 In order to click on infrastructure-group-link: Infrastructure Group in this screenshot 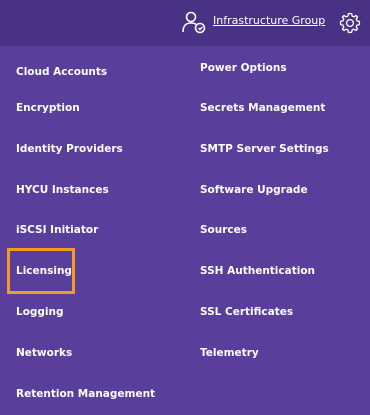, I will do `click(269, 20)`.